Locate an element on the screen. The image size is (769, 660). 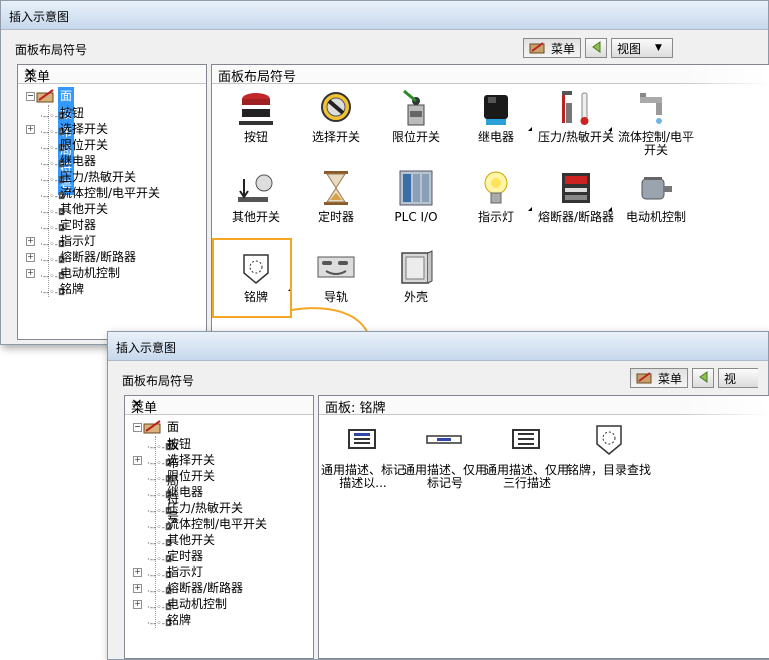
symbol-tile-label: 其他开关 is located at coordinates (255, 217).